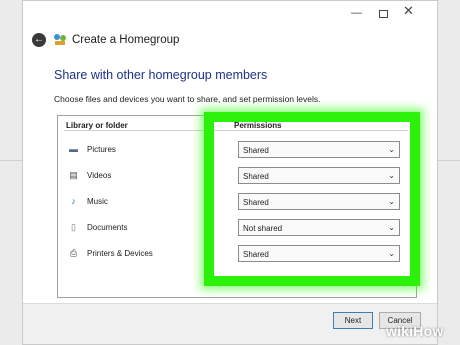 The image size is (460, 345). I want to click on permission-select-printers-devices: Shared ⌄, so click(319, 253).